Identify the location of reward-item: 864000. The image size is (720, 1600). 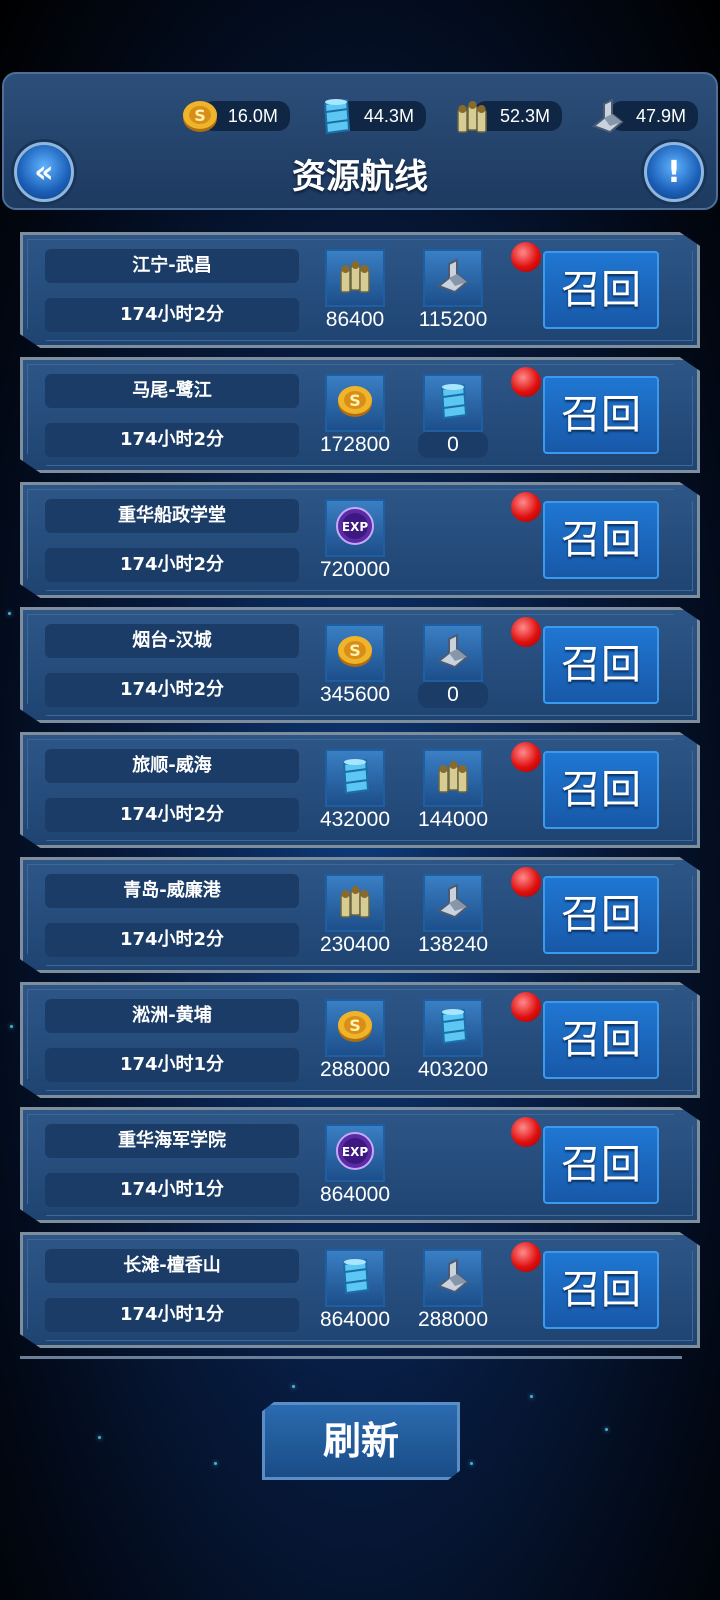
(355, 1291).